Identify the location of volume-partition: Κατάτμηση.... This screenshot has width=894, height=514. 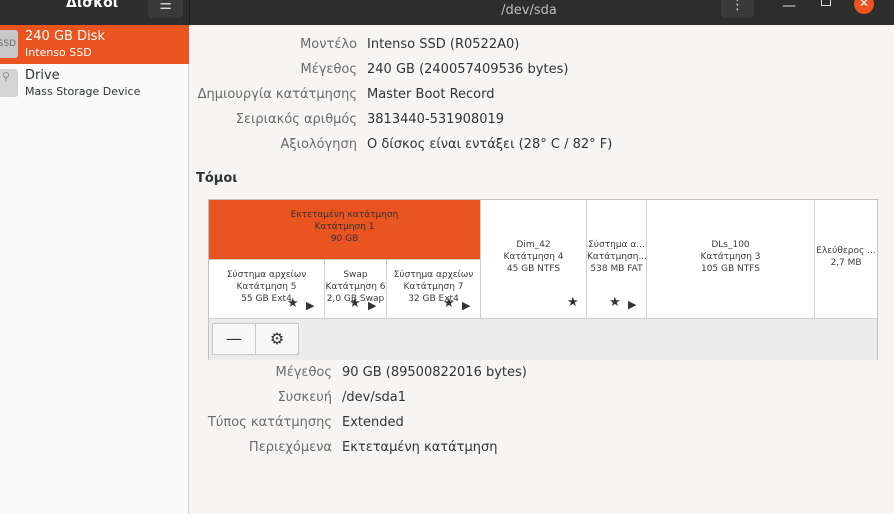
(617, 257).